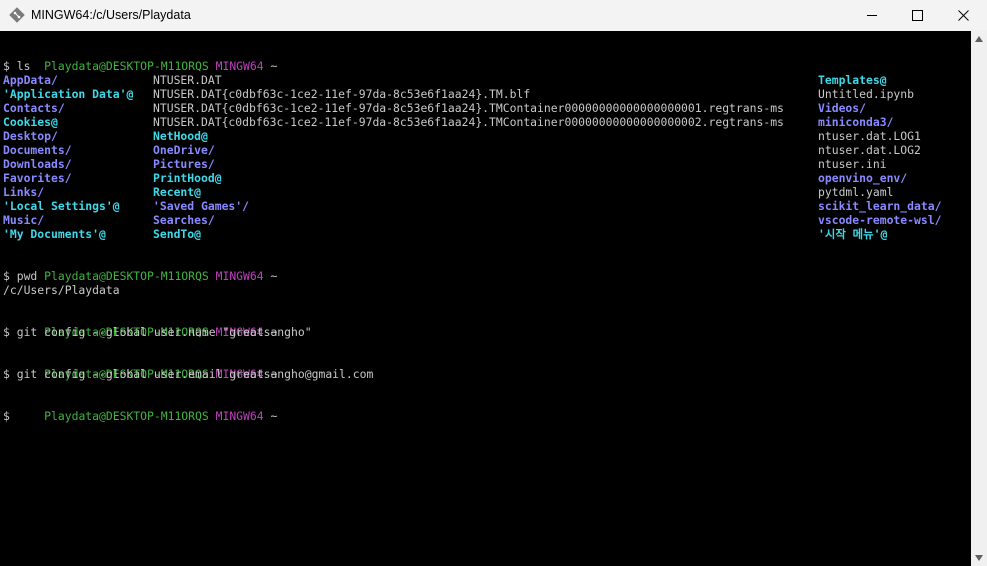 This screenshot has height=566, width=987. I want to click on ls-row: Desktop/NetHood@ ntuser.dat.LOG1, so click(485, 136).